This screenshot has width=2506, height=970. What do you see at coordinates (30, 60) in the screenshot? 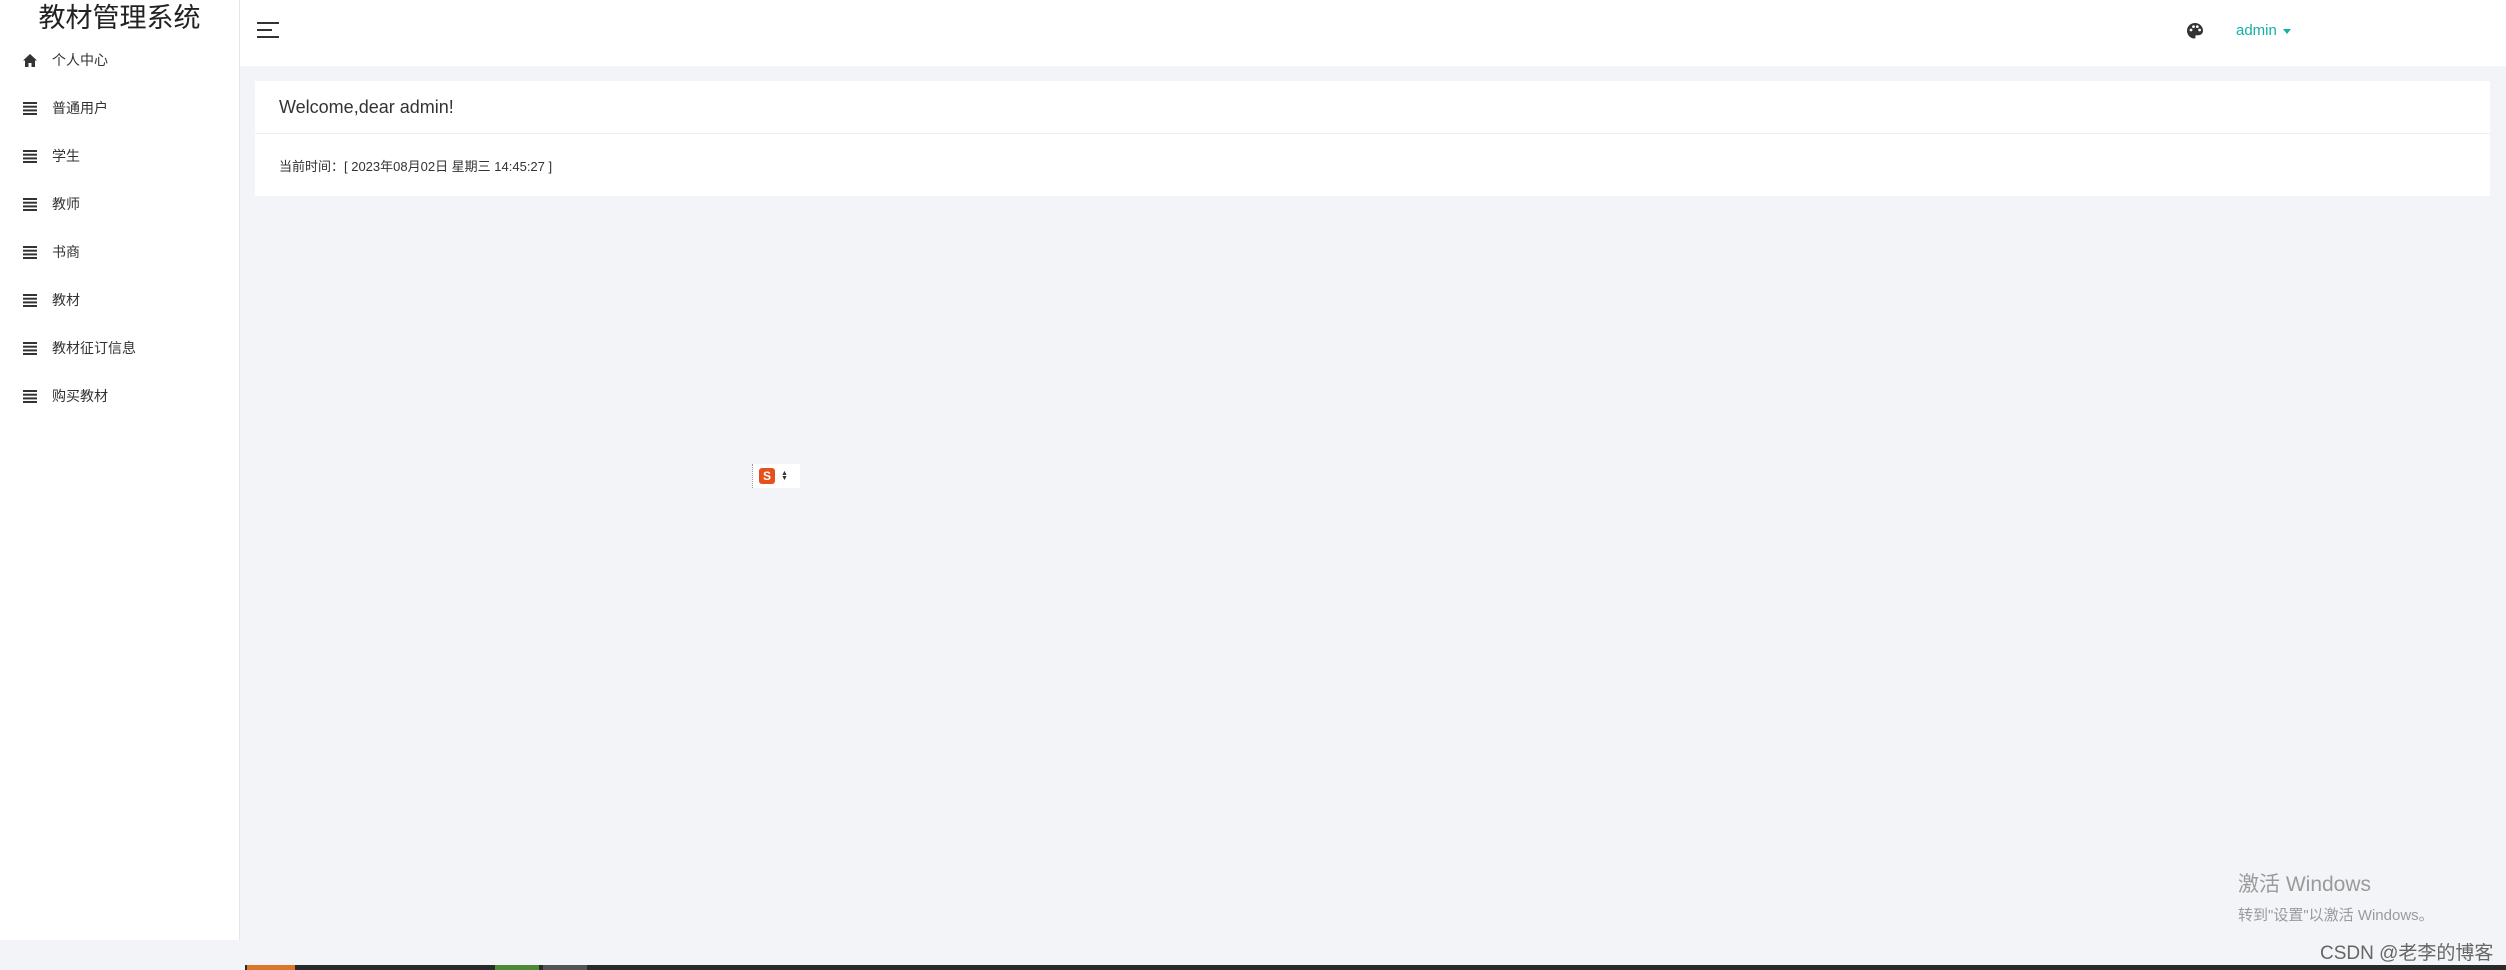
I see `home-icon` at bounding box center [30, 60].